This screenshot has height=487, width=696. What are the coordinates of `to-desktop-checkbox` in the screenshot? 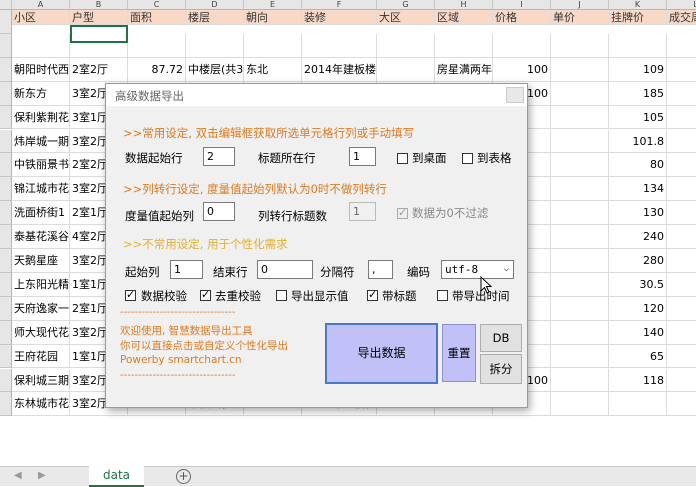 It's located at (402, 158).